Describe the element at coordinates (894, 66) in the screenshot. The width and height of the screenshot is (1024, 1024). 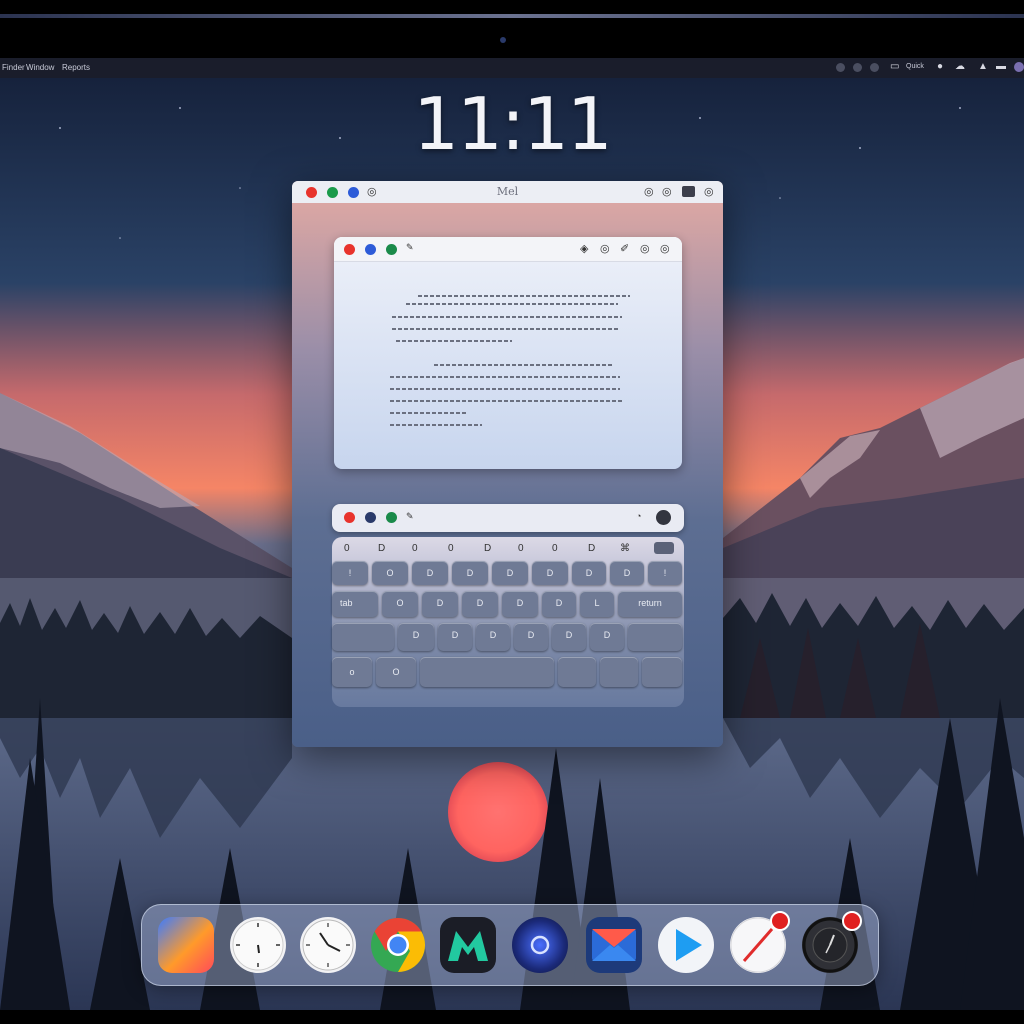
I see `control-center-icon: ▭` at that location.